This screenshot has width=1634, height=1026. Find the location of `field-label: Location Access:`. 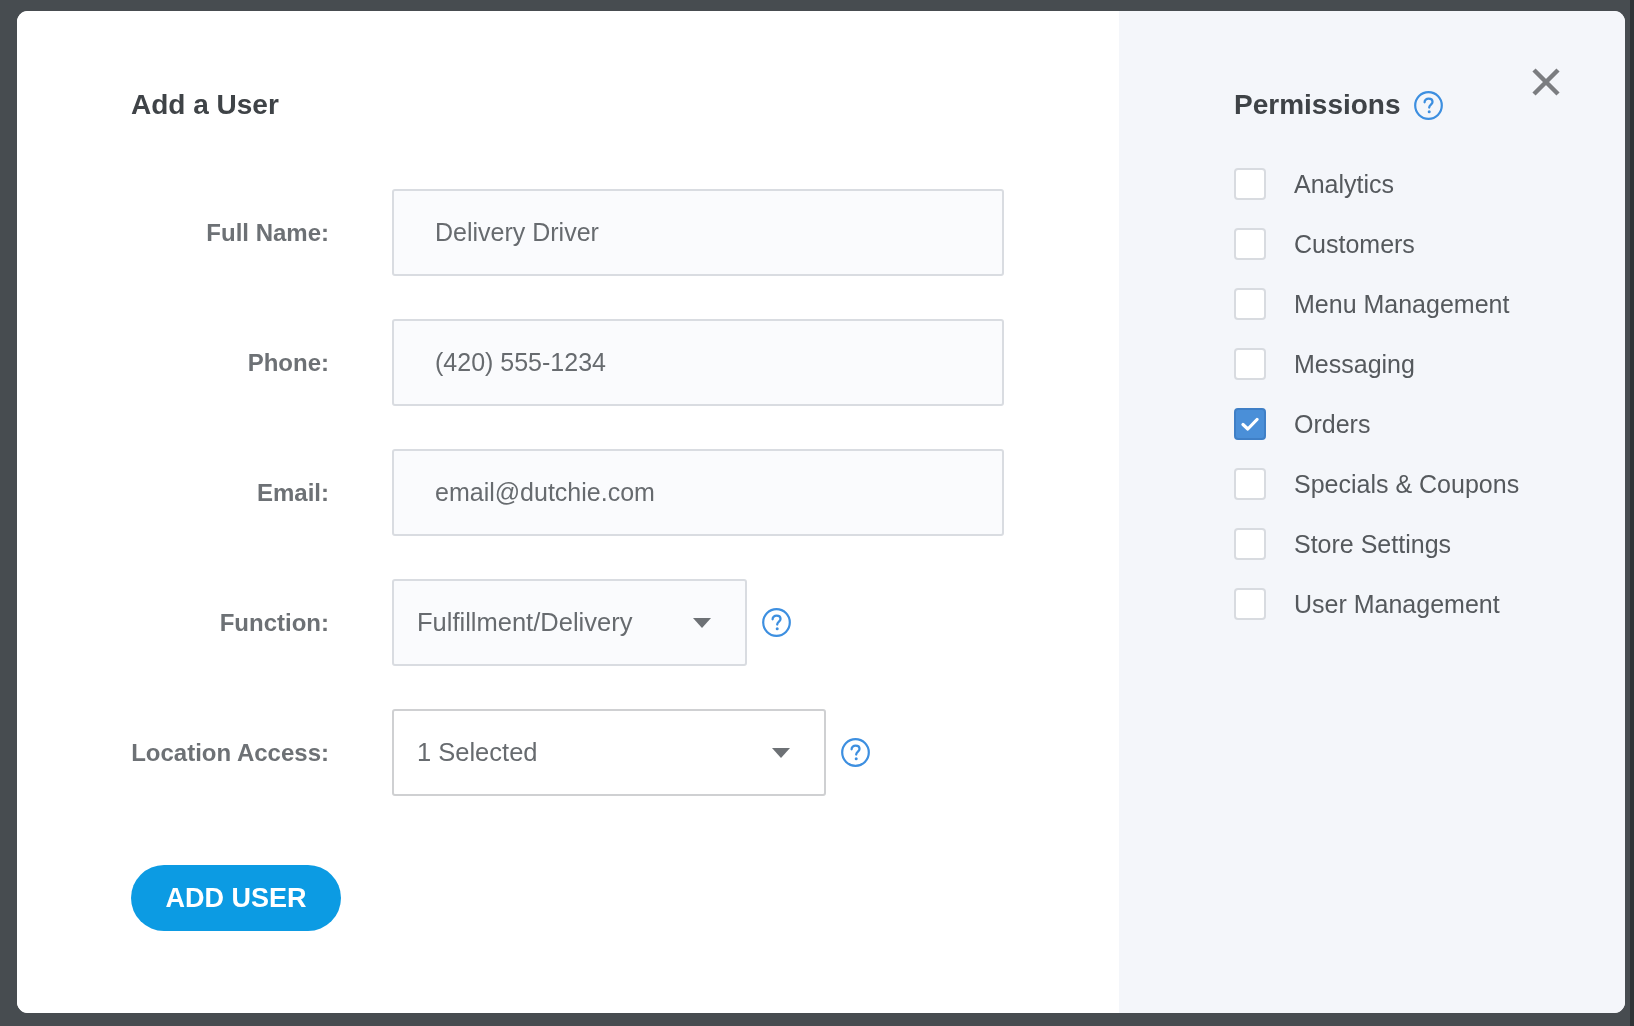

field-label: Location Access: is located at coordinates (230, 752).